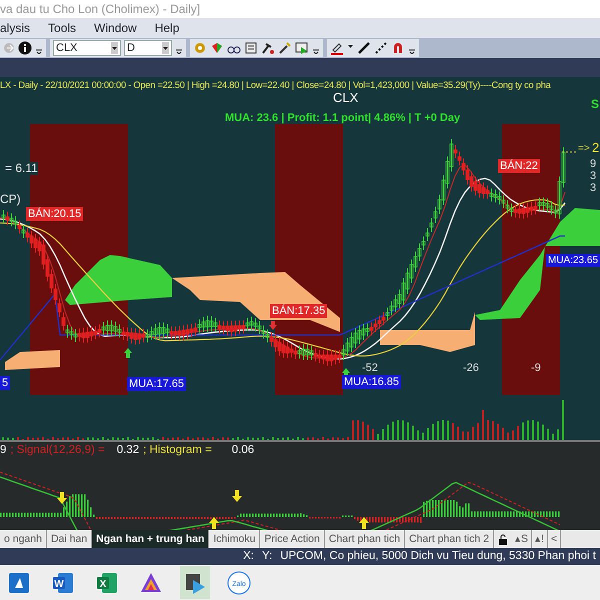 Image resolution: width=600 pixels, height=600 pixels. I want to click on menu-item: alysis, so click(15, 28).